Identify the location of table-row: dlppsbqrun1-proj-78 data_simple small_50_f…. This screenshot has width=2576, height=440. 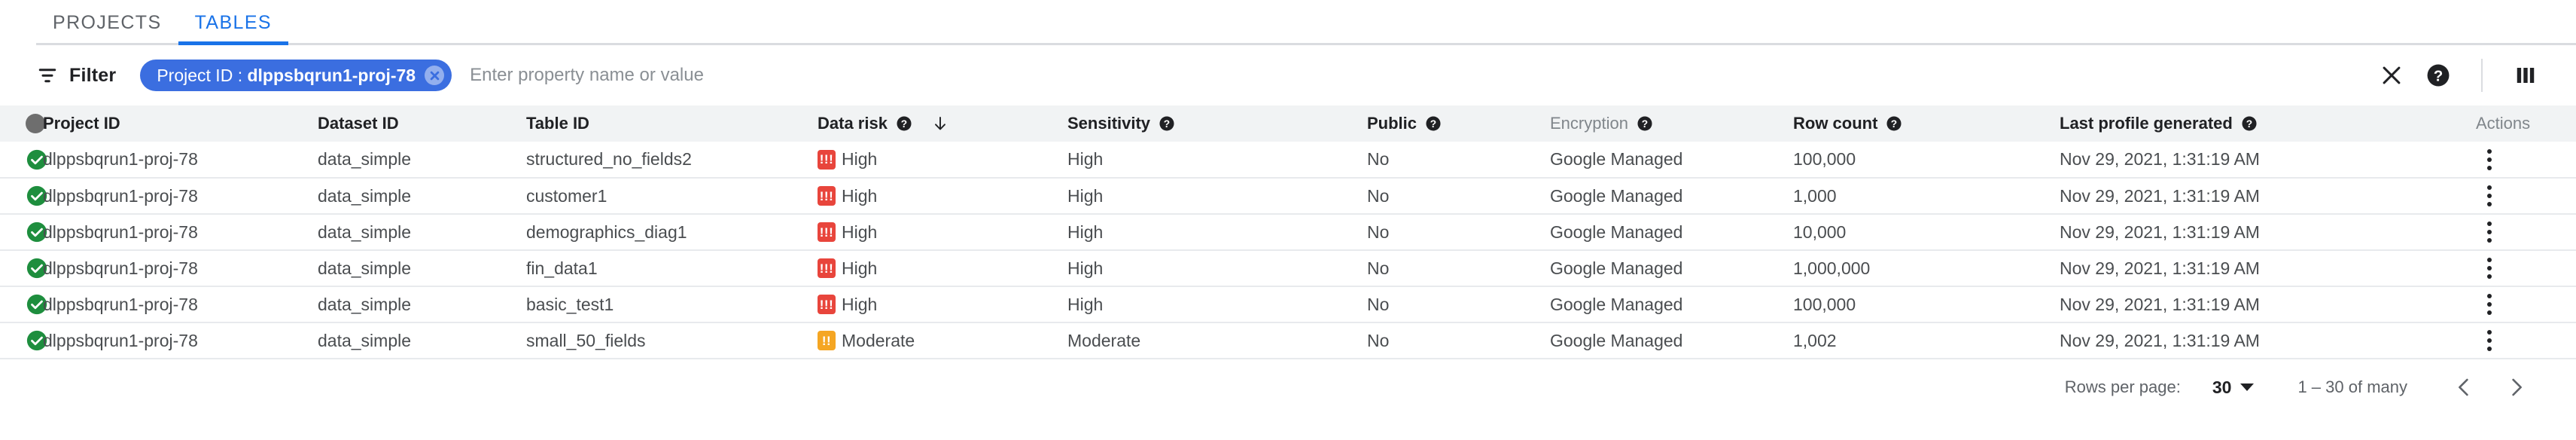
(1288, 341).